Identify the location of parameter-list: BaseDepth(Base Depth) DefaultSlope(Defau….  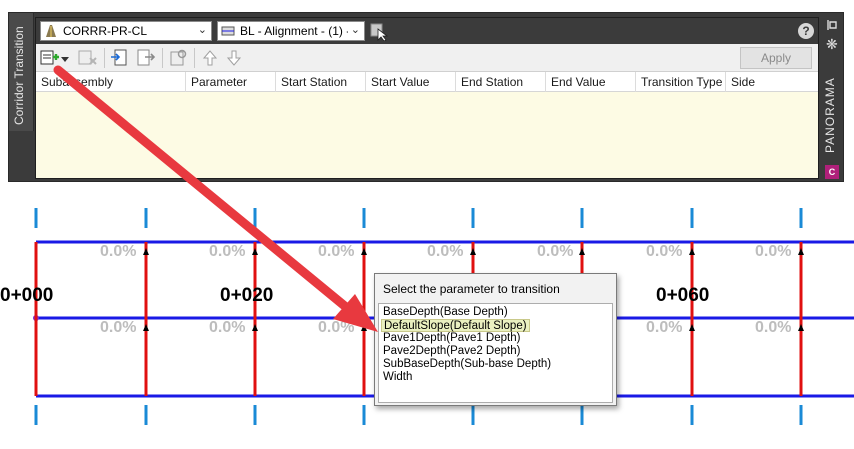
(495, 353).